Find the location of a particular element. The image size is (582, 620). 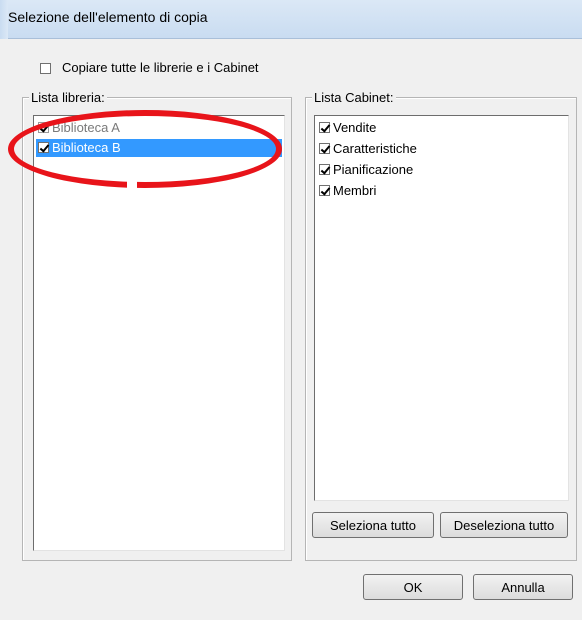

library-item-b-checkbox is located at coordinates (43, 147).